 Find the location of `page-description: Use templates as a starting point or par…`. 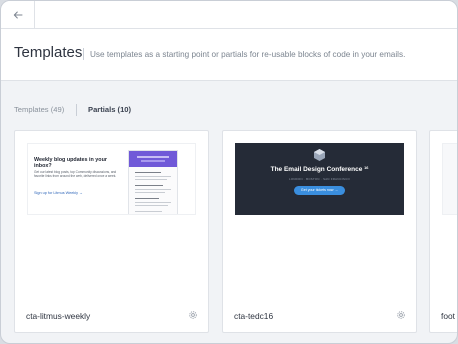

page-description: Use templates as a starting point or par… is located at coordinates (248, 54).